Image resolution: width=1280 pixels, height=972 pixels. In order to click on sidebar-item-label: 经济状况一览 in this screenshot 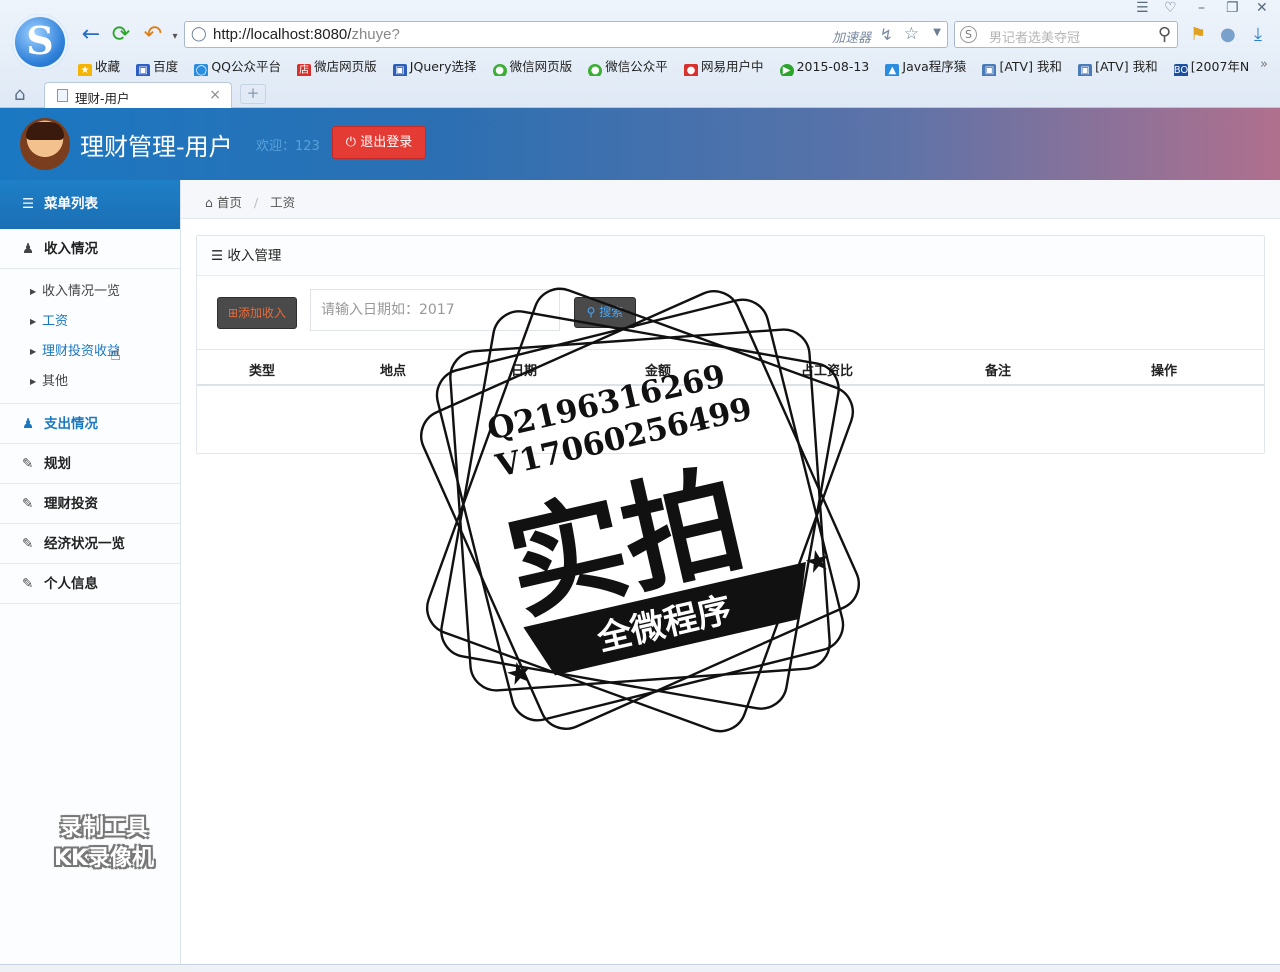, I will do `click(84, 544)`.